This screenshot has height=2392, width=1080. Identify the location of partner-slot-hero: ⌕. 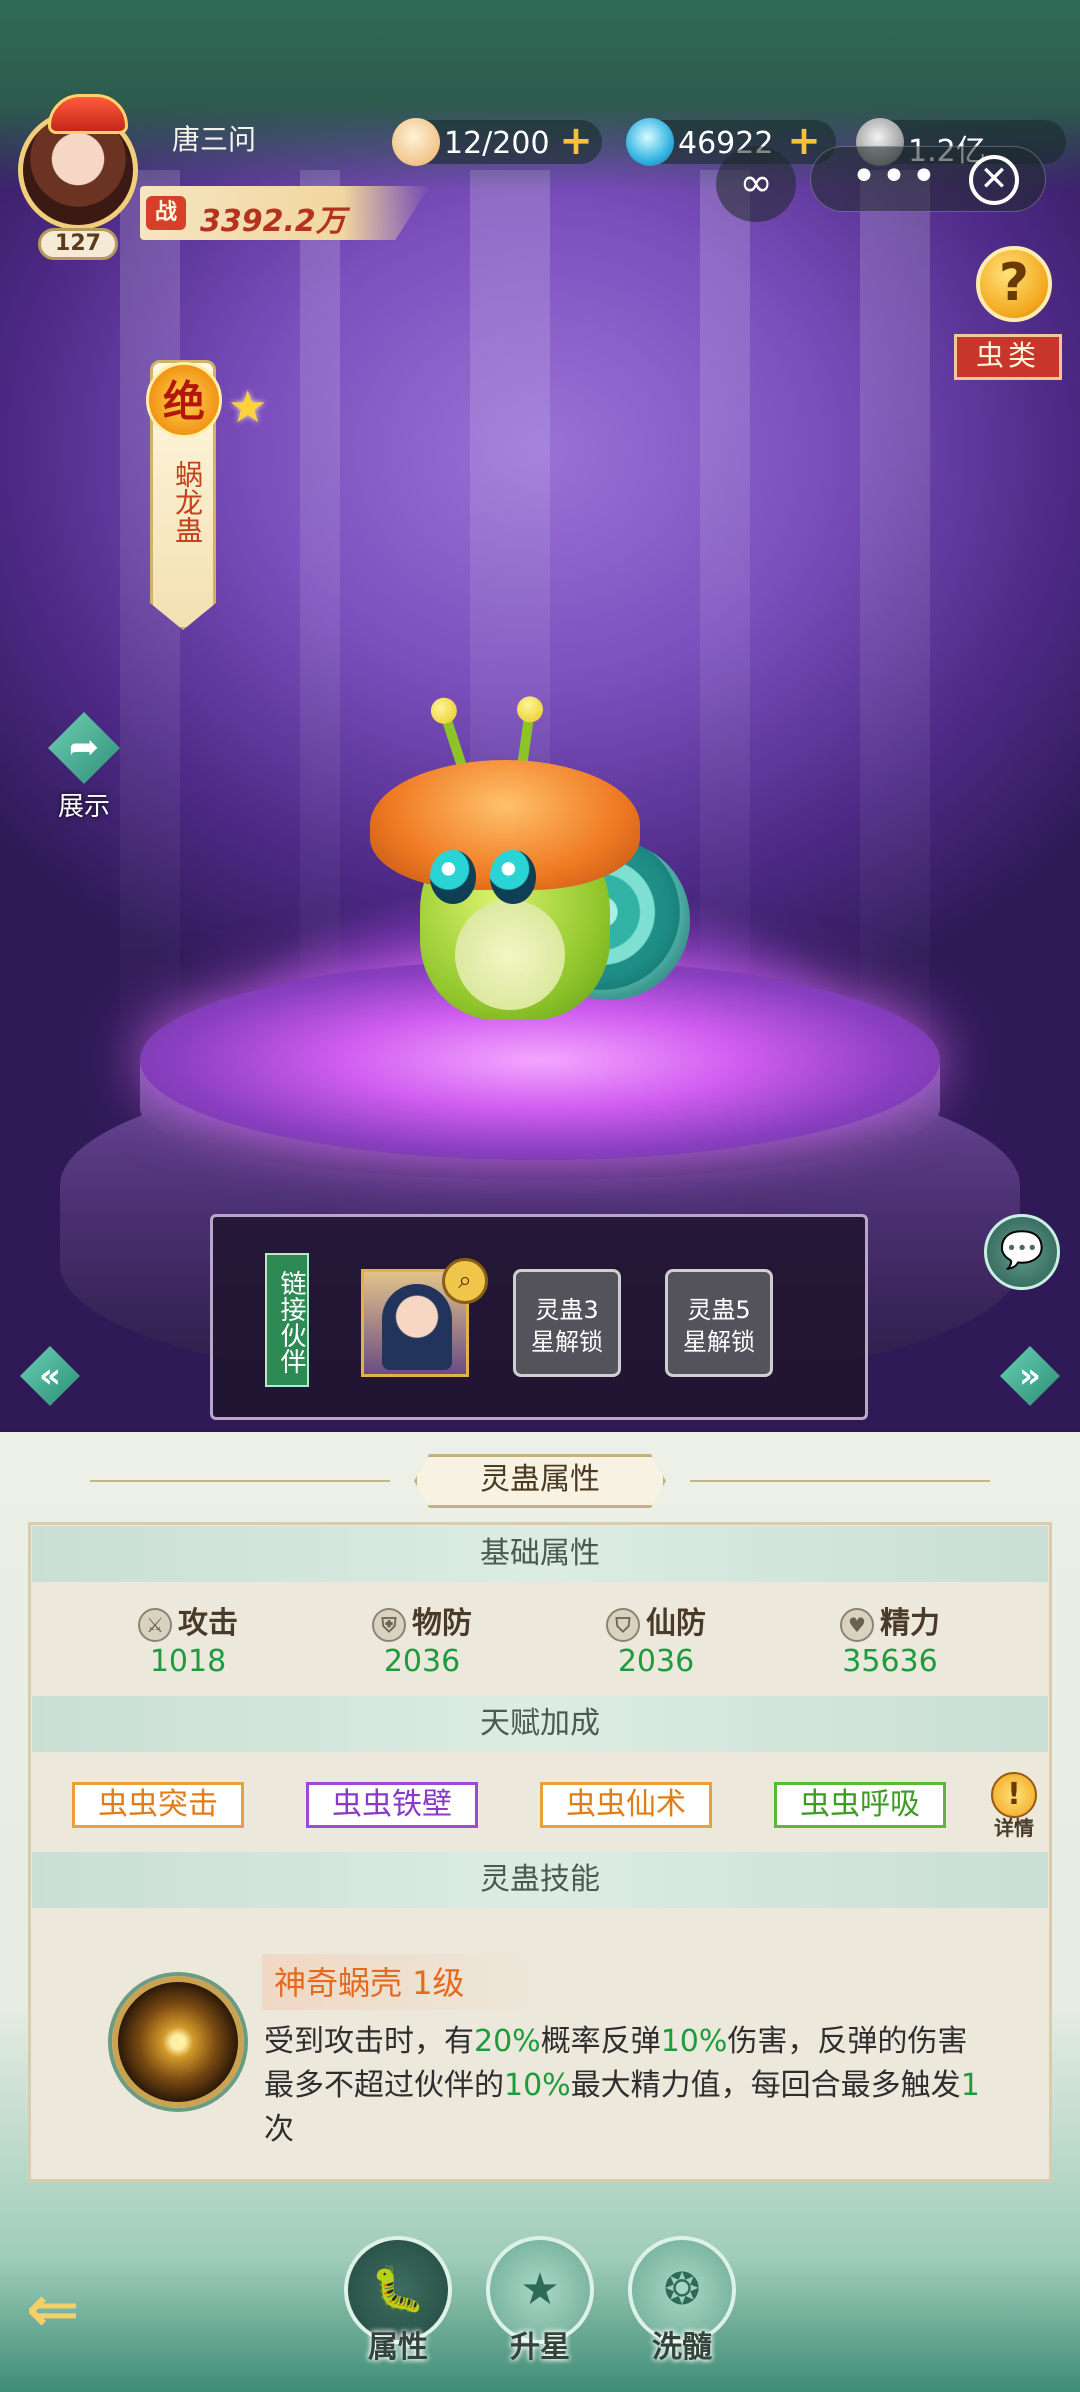
(424, 1317).